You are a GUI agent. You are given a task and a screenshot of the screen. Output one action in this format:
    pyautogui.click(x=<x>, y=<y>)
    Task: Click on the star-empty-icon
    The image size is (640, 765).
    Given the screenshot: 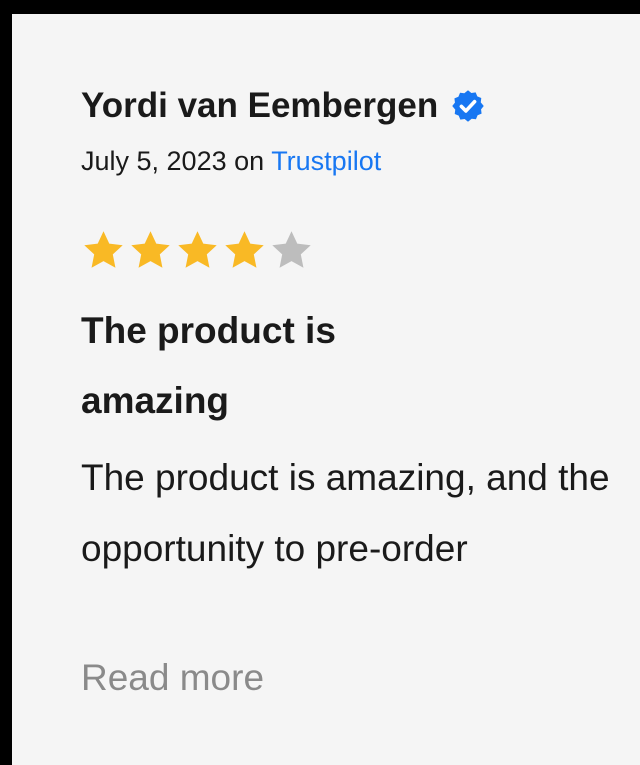 What is the action you would take?
    pyautogui.click(x=291, y=249)
    